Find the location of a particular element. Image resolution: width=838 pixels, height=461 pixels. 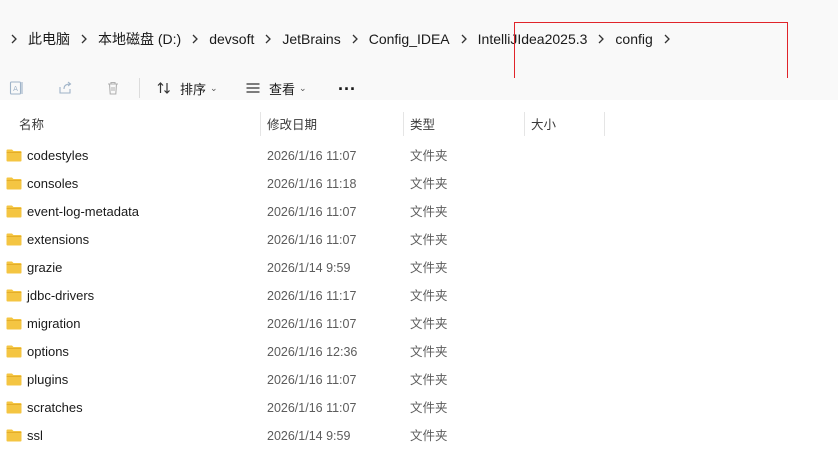

file-name: options is located at coordinates (48, 351).